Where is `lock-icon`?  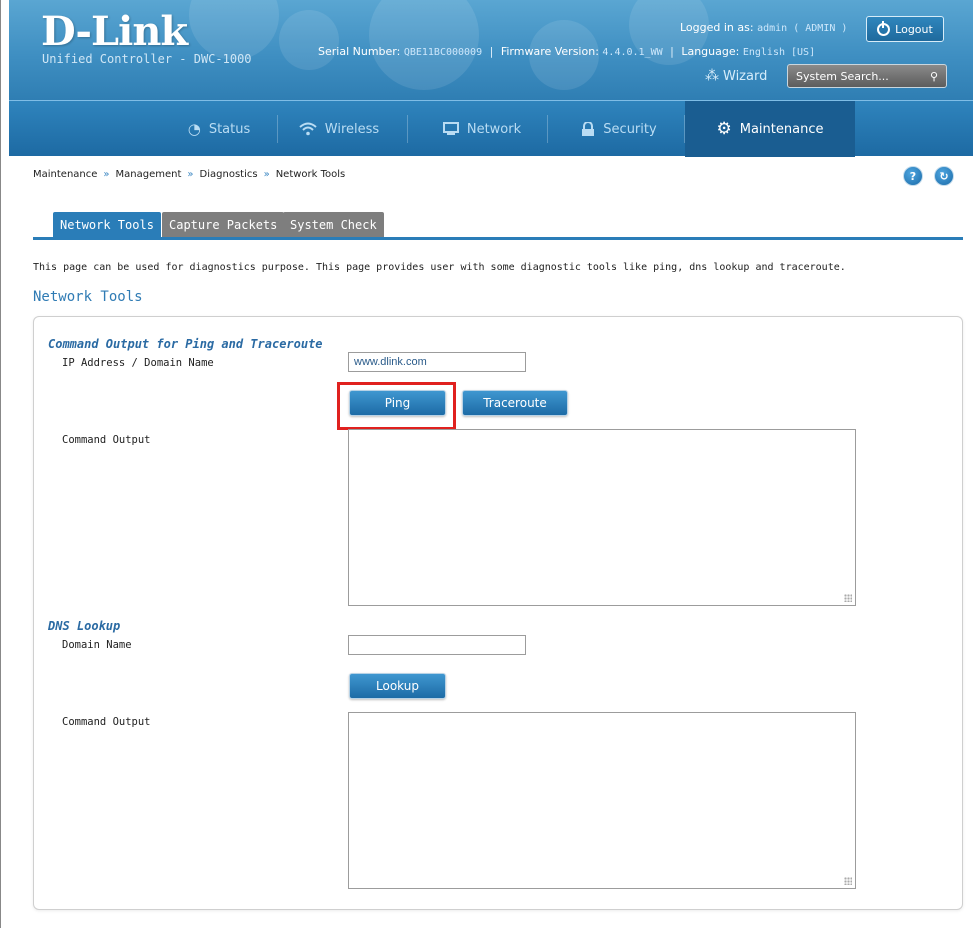 lock-icon is located at coordinates (588, 128).